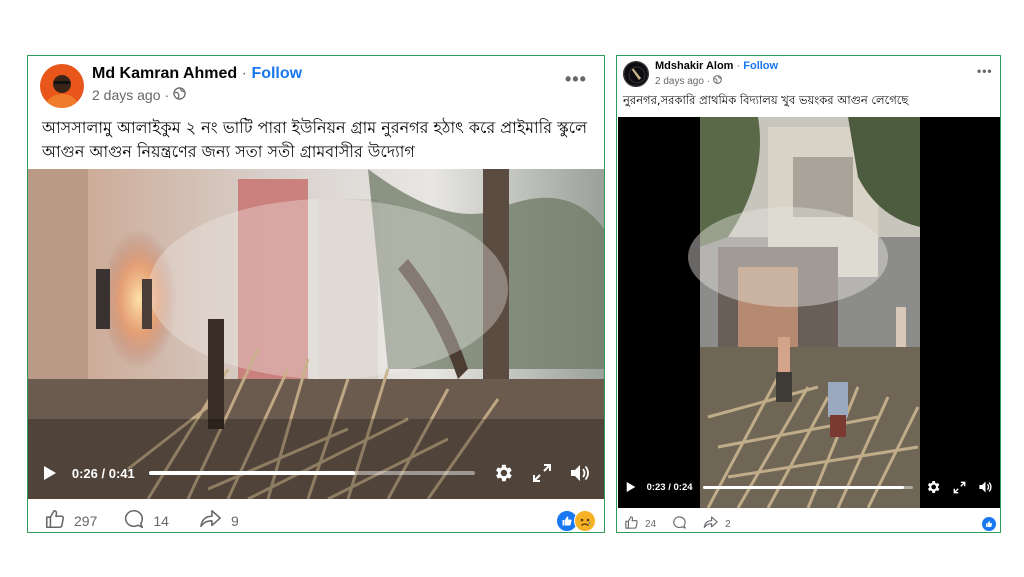 This screenshot has width=1024, height=577. What do you see at coordinates (103, 473) in the screenshot?
I see `video-time: 0:26 / 0:41` at bounding box center [103, 473].